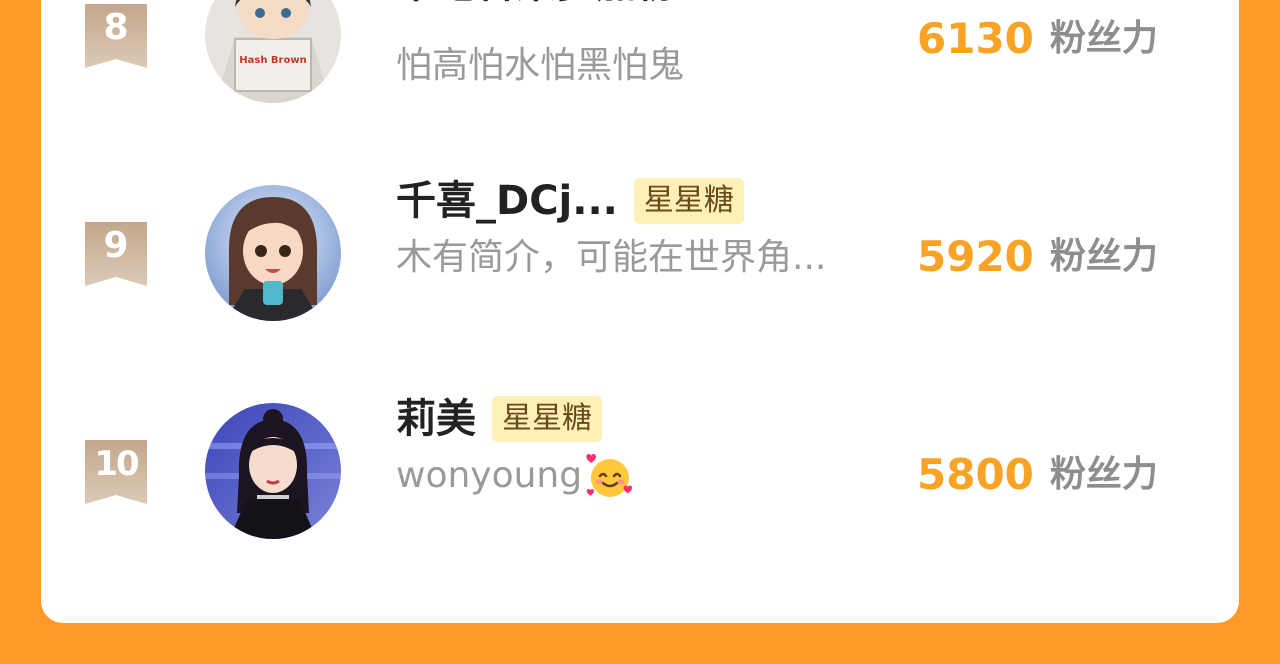 This screenshot has height=664, width=1280. I want to click on score: 6130 粉丝力, so click(1037, 39).